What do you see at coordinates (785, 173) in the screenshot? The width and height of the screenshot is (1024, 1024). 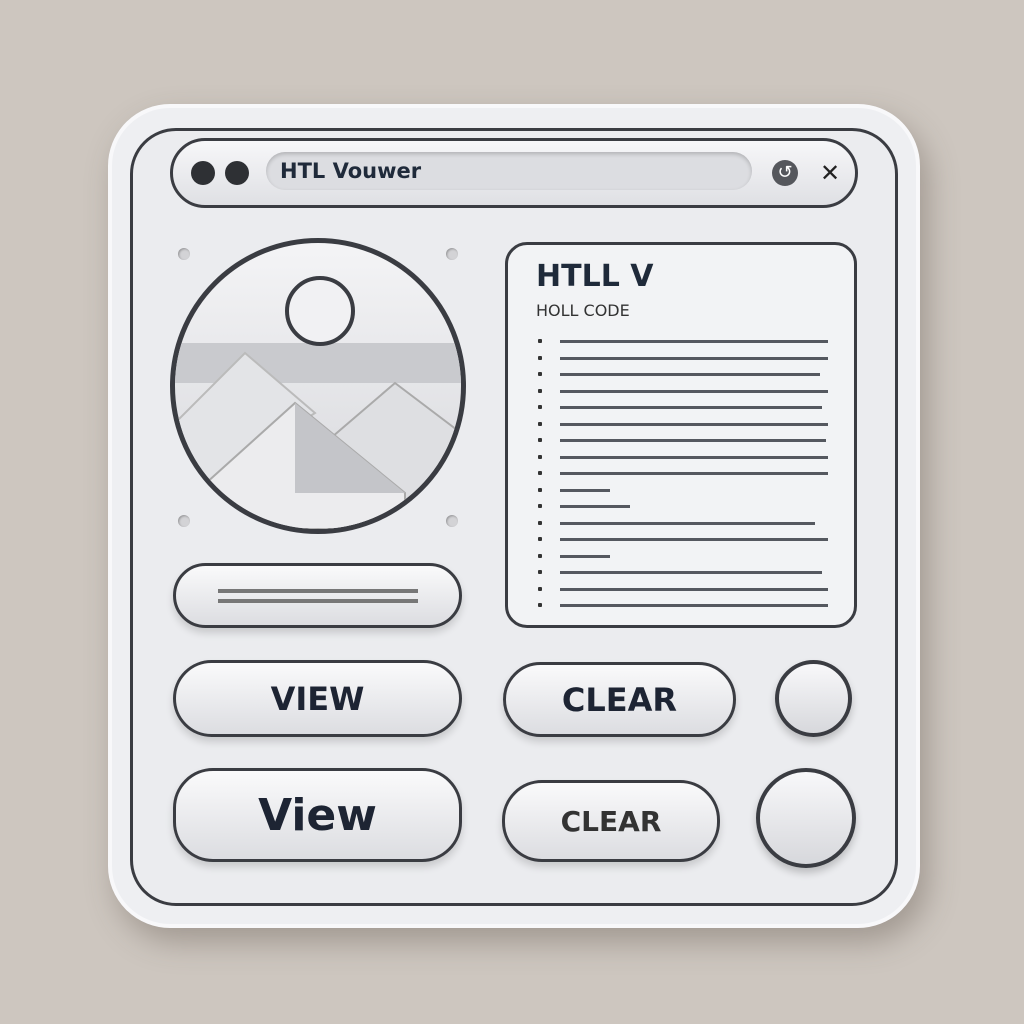 I see `refresh-icon: ↺` at bounding box center [785, 173].